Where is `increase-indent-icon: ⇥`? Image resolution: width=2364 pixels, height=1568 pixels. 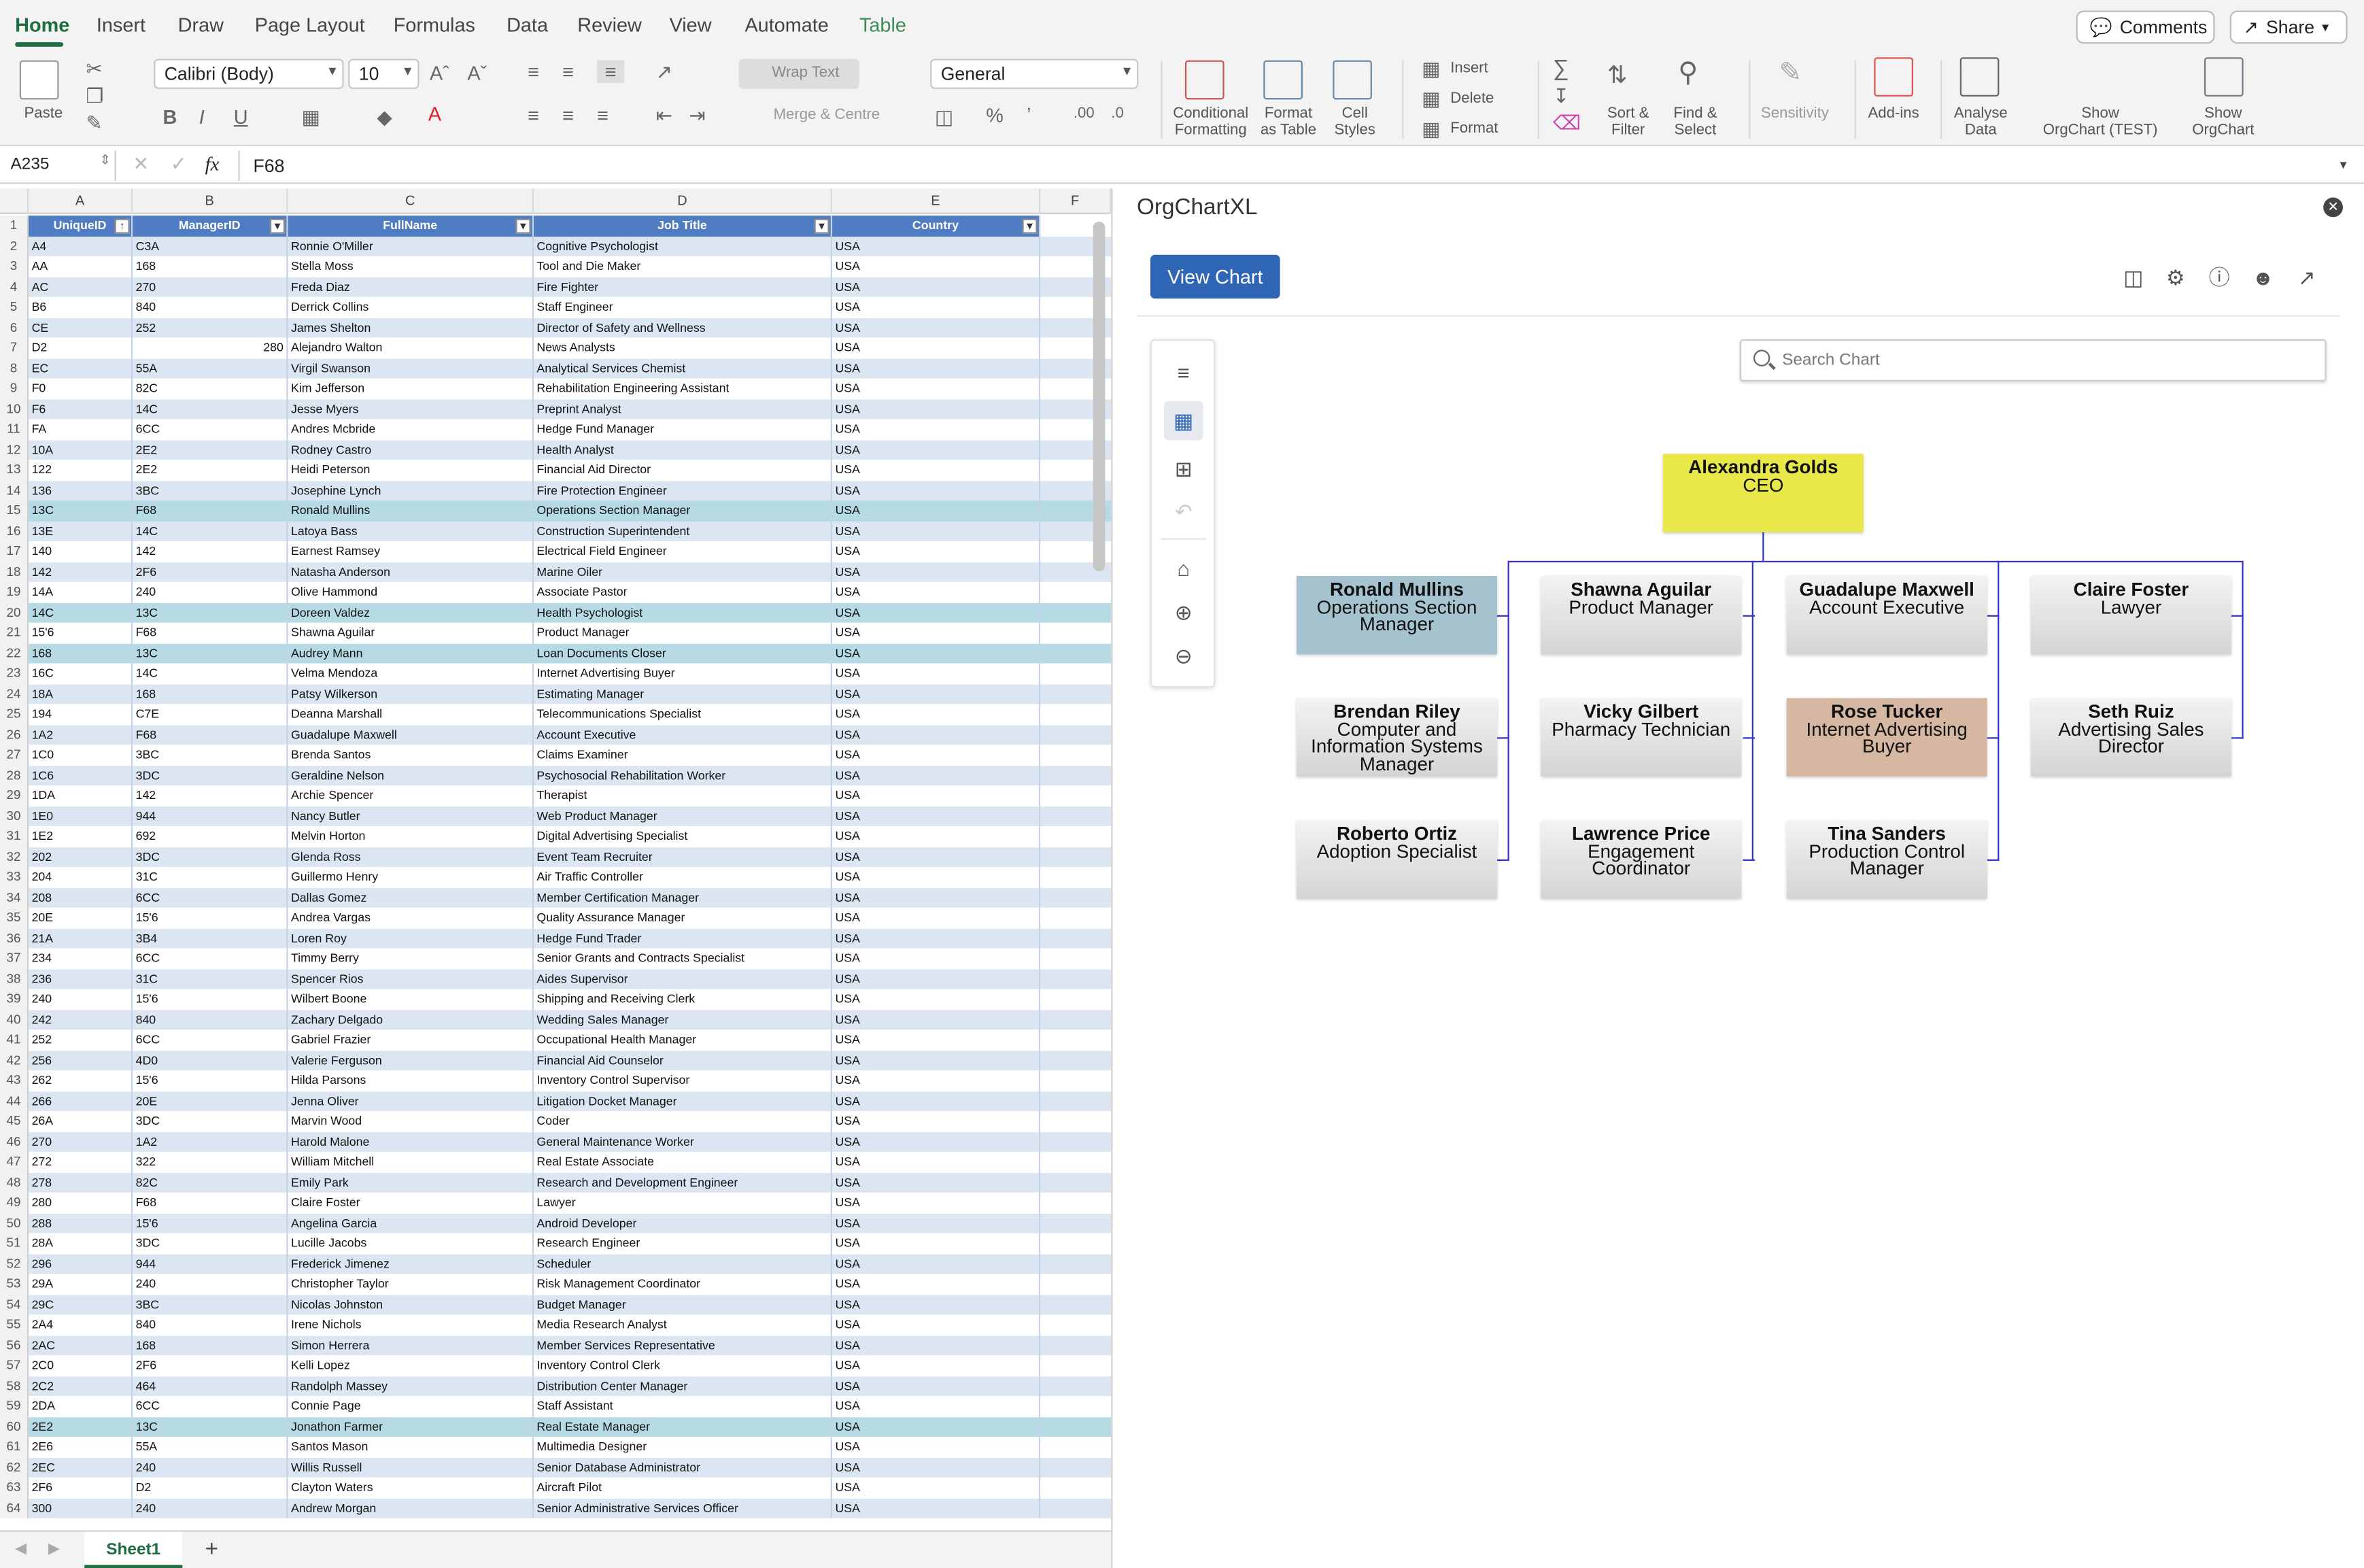 increase-indent-icon: ⇥ is located at coordinates (697, 116).